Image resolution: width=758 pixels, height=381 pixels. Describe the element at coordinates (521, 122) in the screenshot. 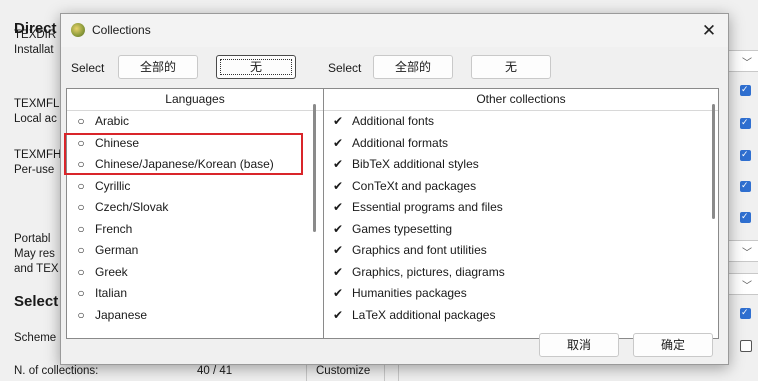

I see `collection-item: ✔ Additional fonts` at that location.